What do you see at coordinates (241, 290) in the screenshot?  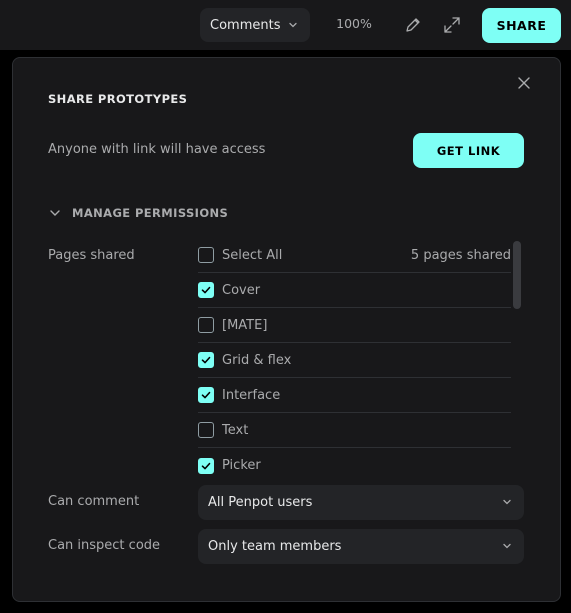 I see `page-name: Cover` at bounding box center [241, 290].